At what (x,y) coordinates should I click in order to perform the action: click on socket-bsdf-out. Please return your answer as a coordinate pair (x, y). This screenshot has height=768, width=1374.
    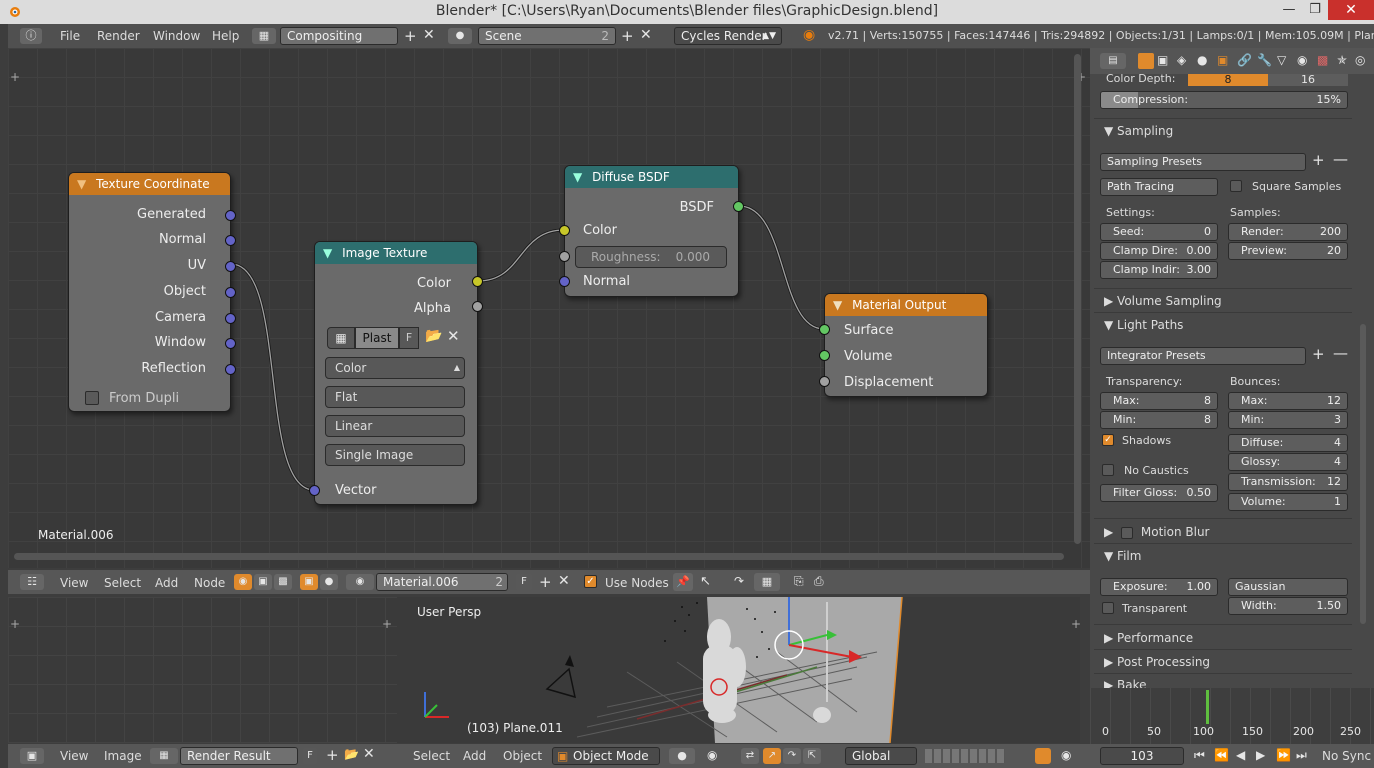
    Looking at the image, I should click on (738, 206).